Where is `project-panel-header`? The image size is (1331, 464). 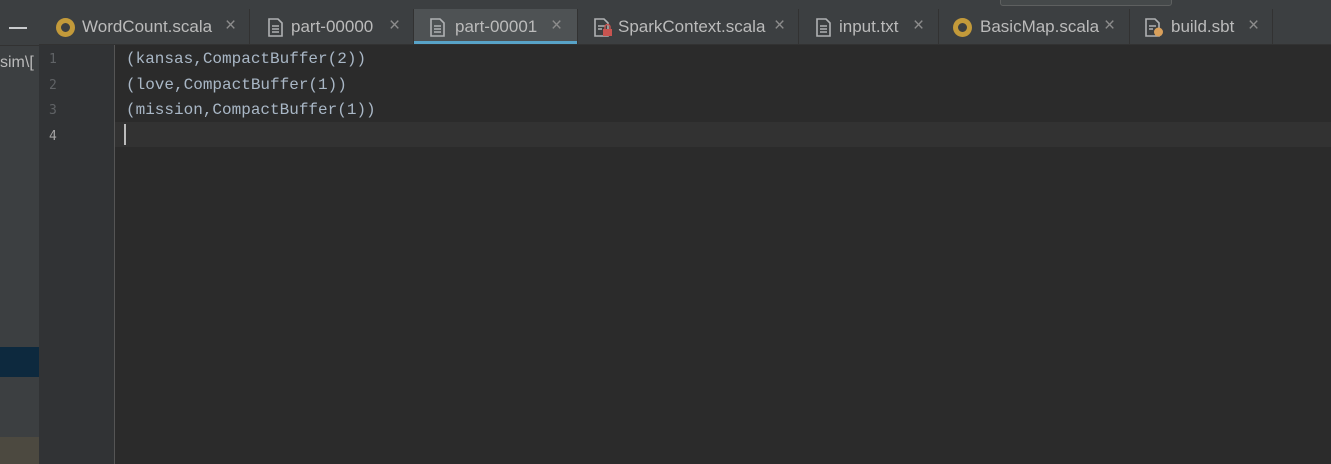 project-panel-header is located at coordinates (19, 27).